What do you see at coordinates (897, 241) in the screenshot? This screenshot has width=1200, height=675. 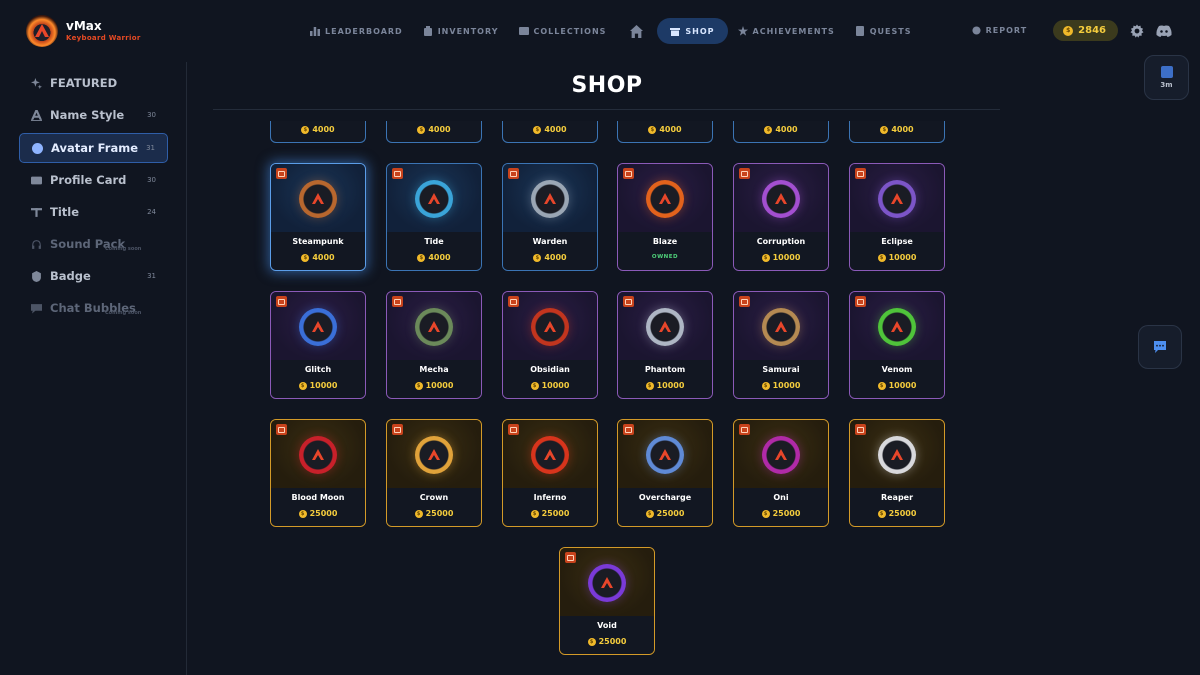 I see `card-name: Eclipse` at bounding box center [897, 241].